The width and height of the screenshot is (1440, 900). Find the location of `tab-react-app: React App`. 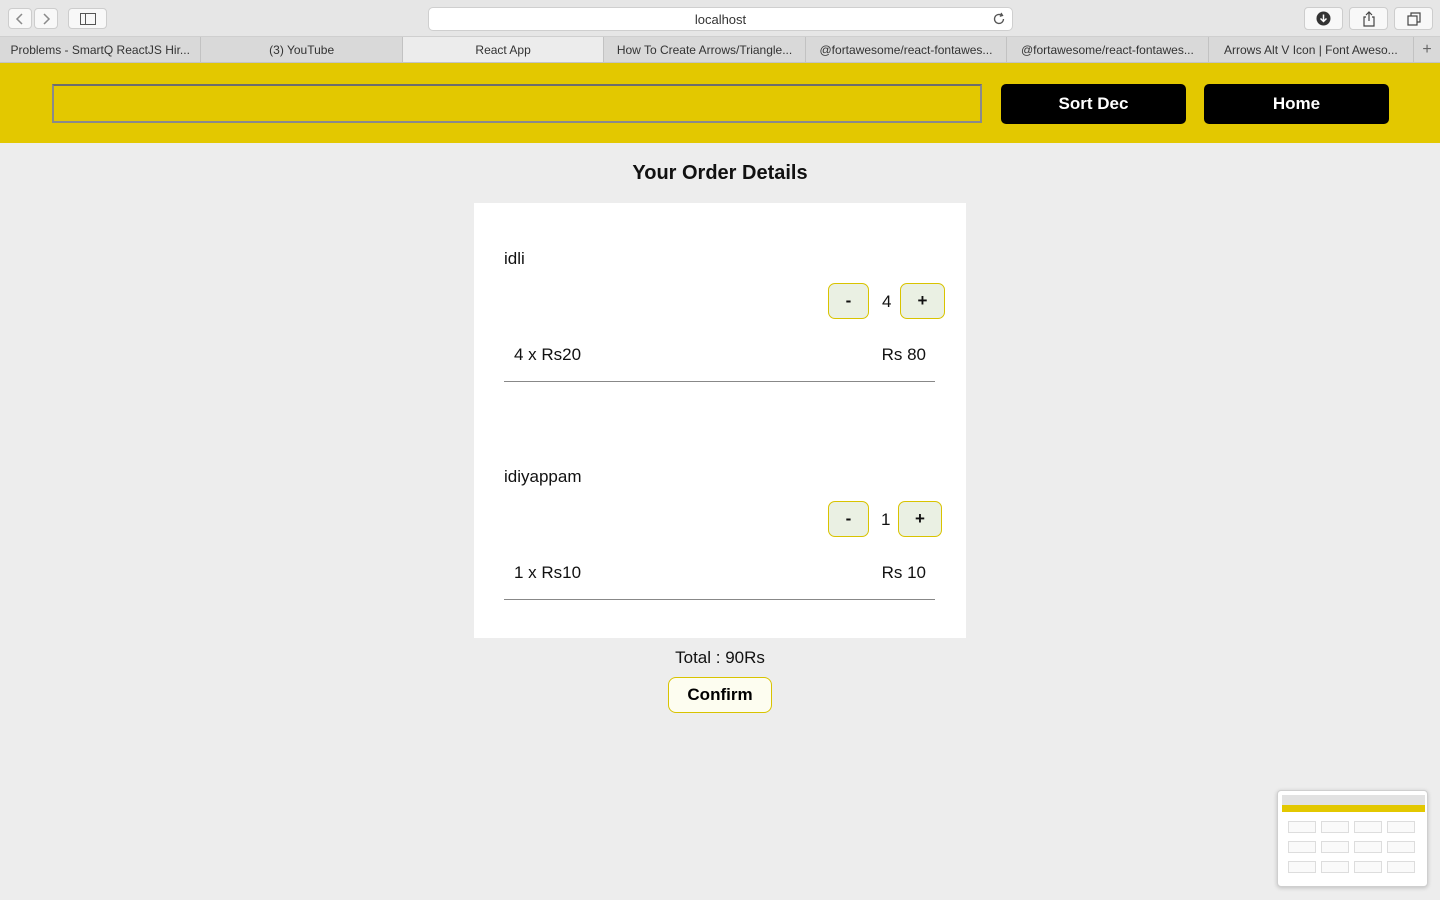

tab-react-app: React App is located at coordinates (503, 49).